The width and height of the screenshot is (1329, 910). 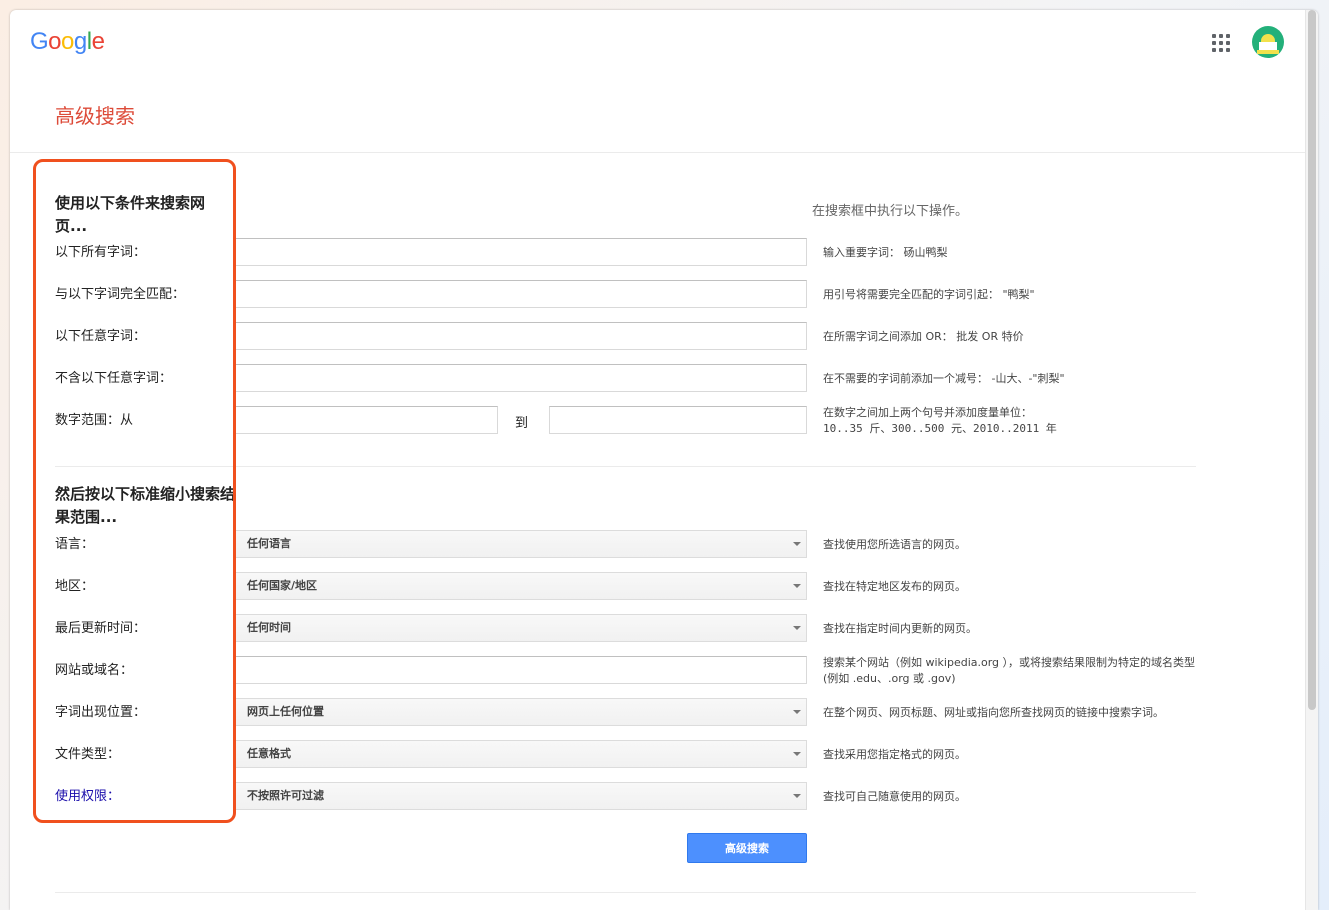 I want to click on logo-letter: g, so click(x=80, y=41).